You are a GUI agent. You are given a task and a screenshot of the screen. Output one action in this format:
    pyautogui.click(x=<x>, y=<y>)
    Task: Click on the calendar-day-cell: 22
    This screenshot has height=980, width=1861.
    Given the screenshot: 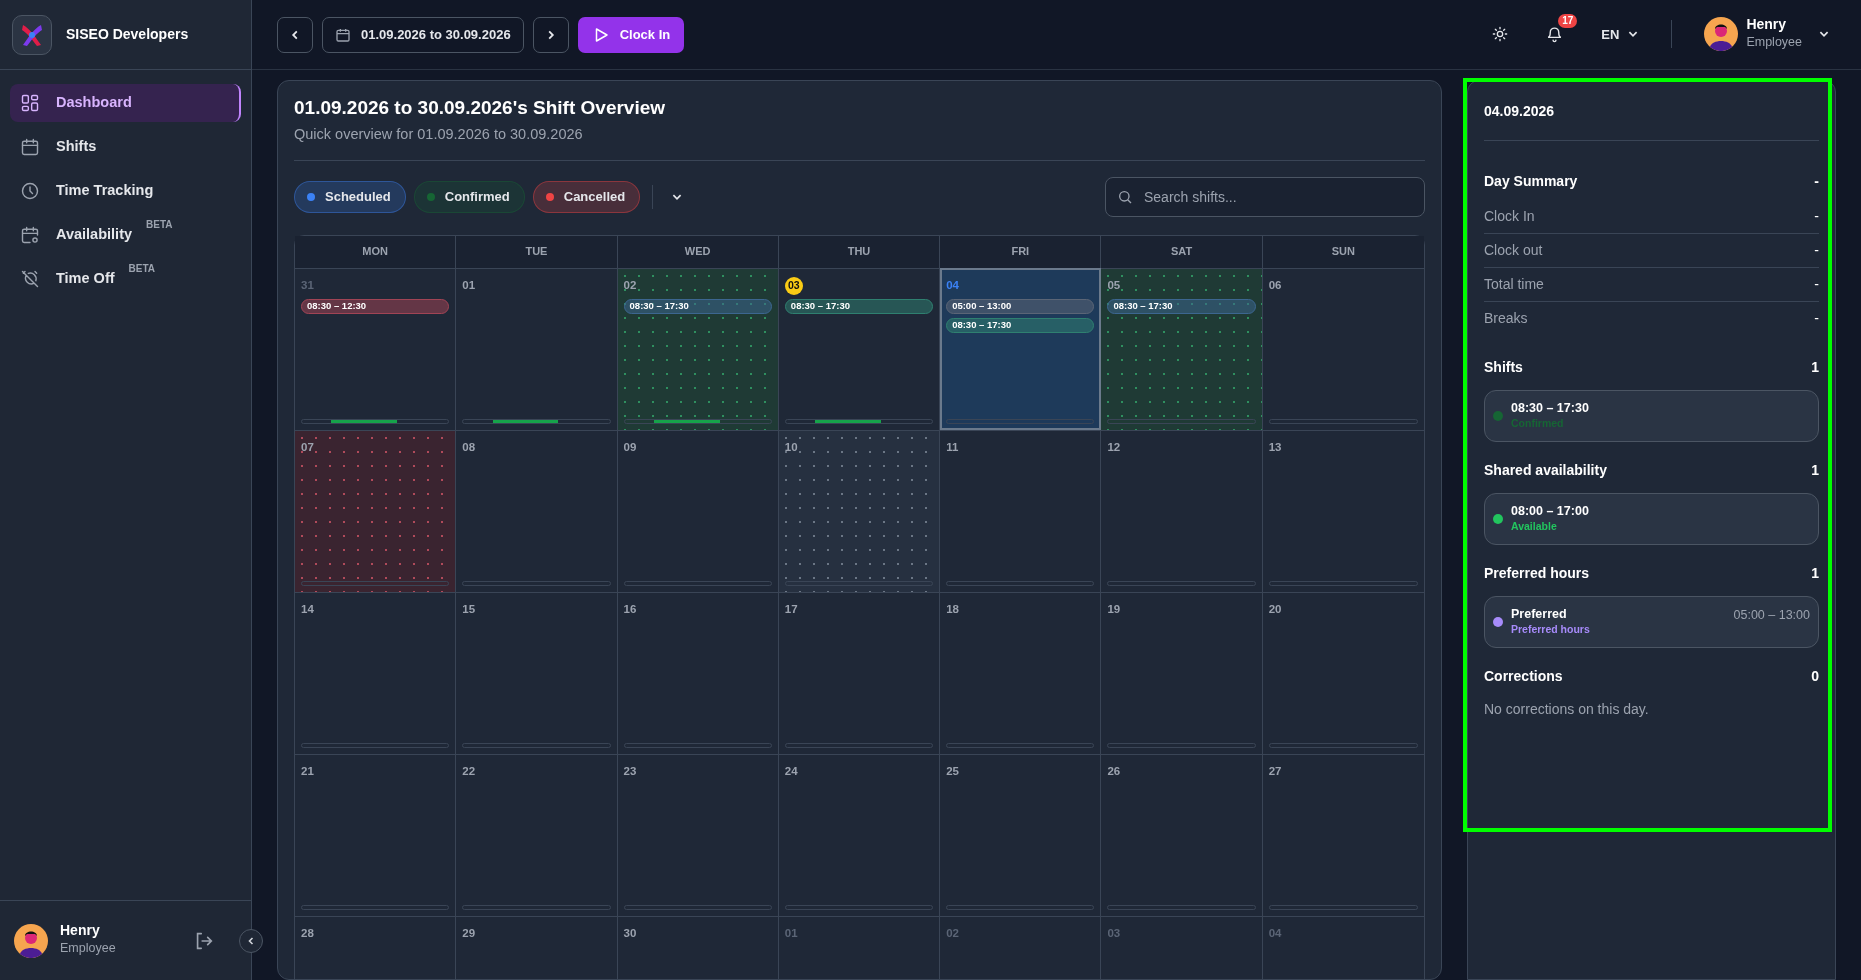 What is the action you would take?
    pyautogui.click(x=537, y=834)
    